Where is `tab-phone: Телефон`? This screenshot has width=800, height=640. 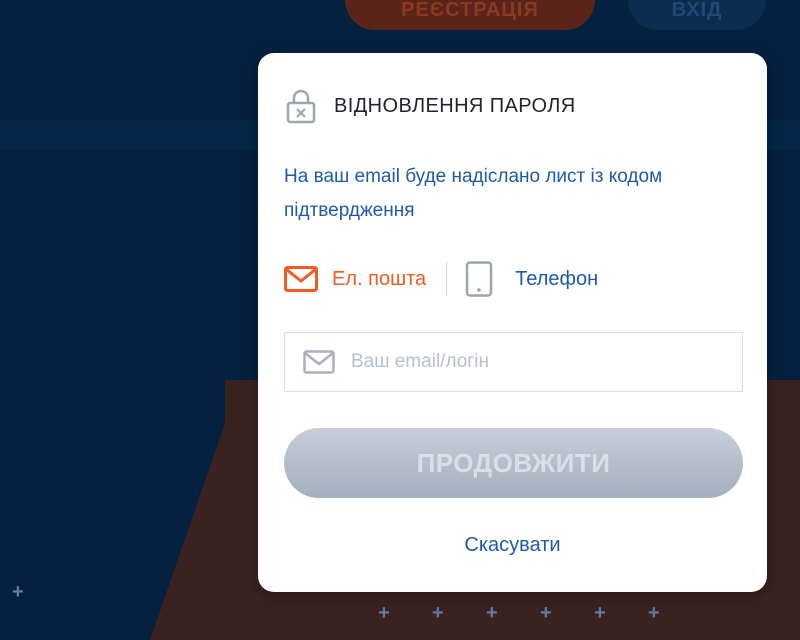 tab-phone: Телефон is located at coordinates (531, 279).